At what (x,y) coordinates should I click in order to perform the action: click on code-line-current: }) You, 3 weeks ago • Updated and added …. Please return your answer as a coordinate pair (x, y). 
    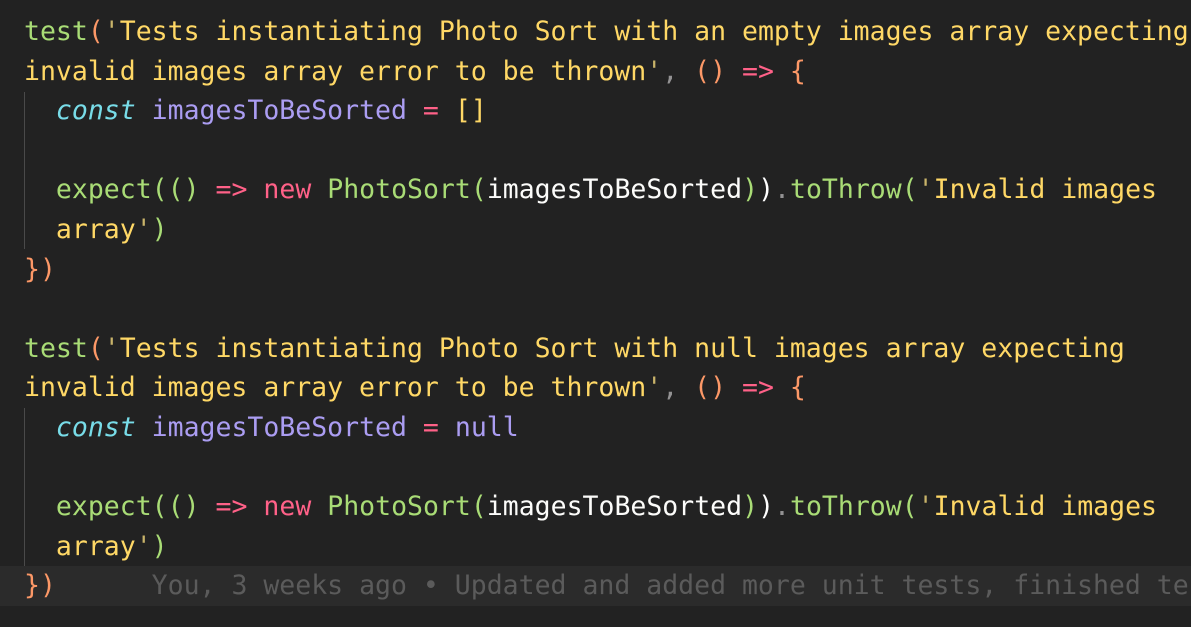
    Looking at the image, I should click on (607, 586).